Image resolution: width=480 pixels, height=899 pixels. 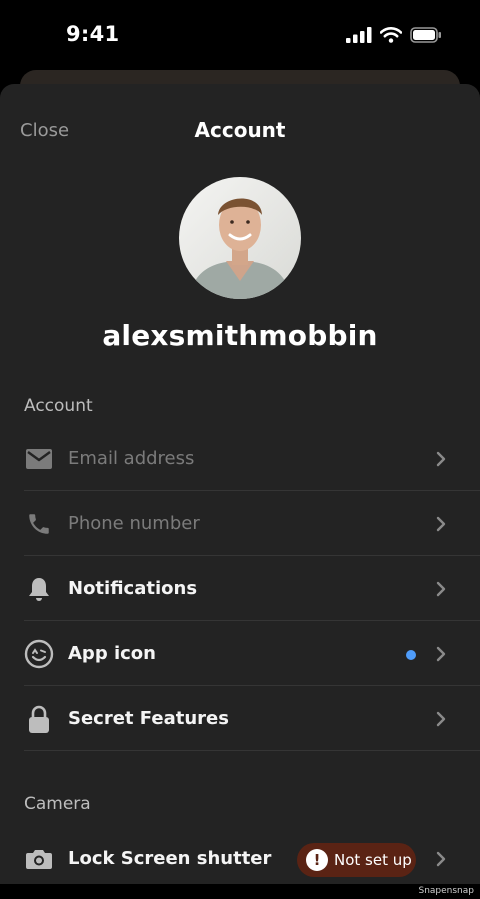 What do you see at coordinates (446, 891) in the screenshot?
I see `watermark: Snapensnap` at bounding box center [446, 891].